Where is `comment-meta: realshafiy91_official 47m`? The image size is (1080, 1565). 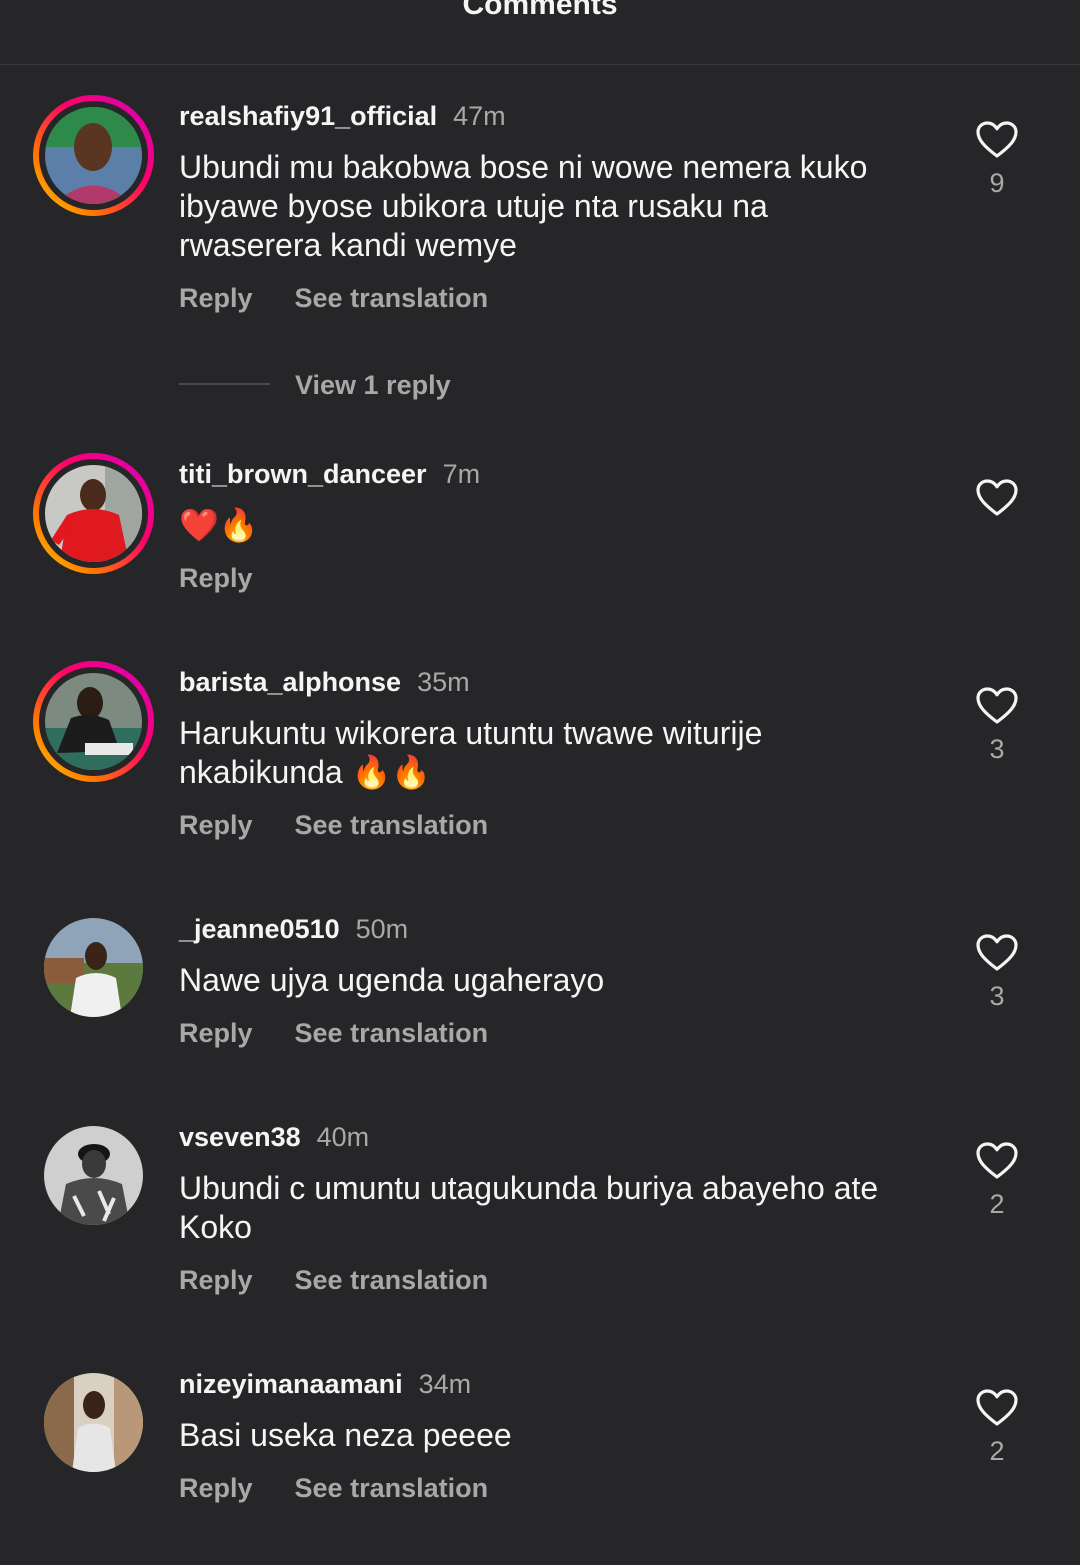
comment-meta: realshafiy91_official 47m is located at coordinates (342, 116).